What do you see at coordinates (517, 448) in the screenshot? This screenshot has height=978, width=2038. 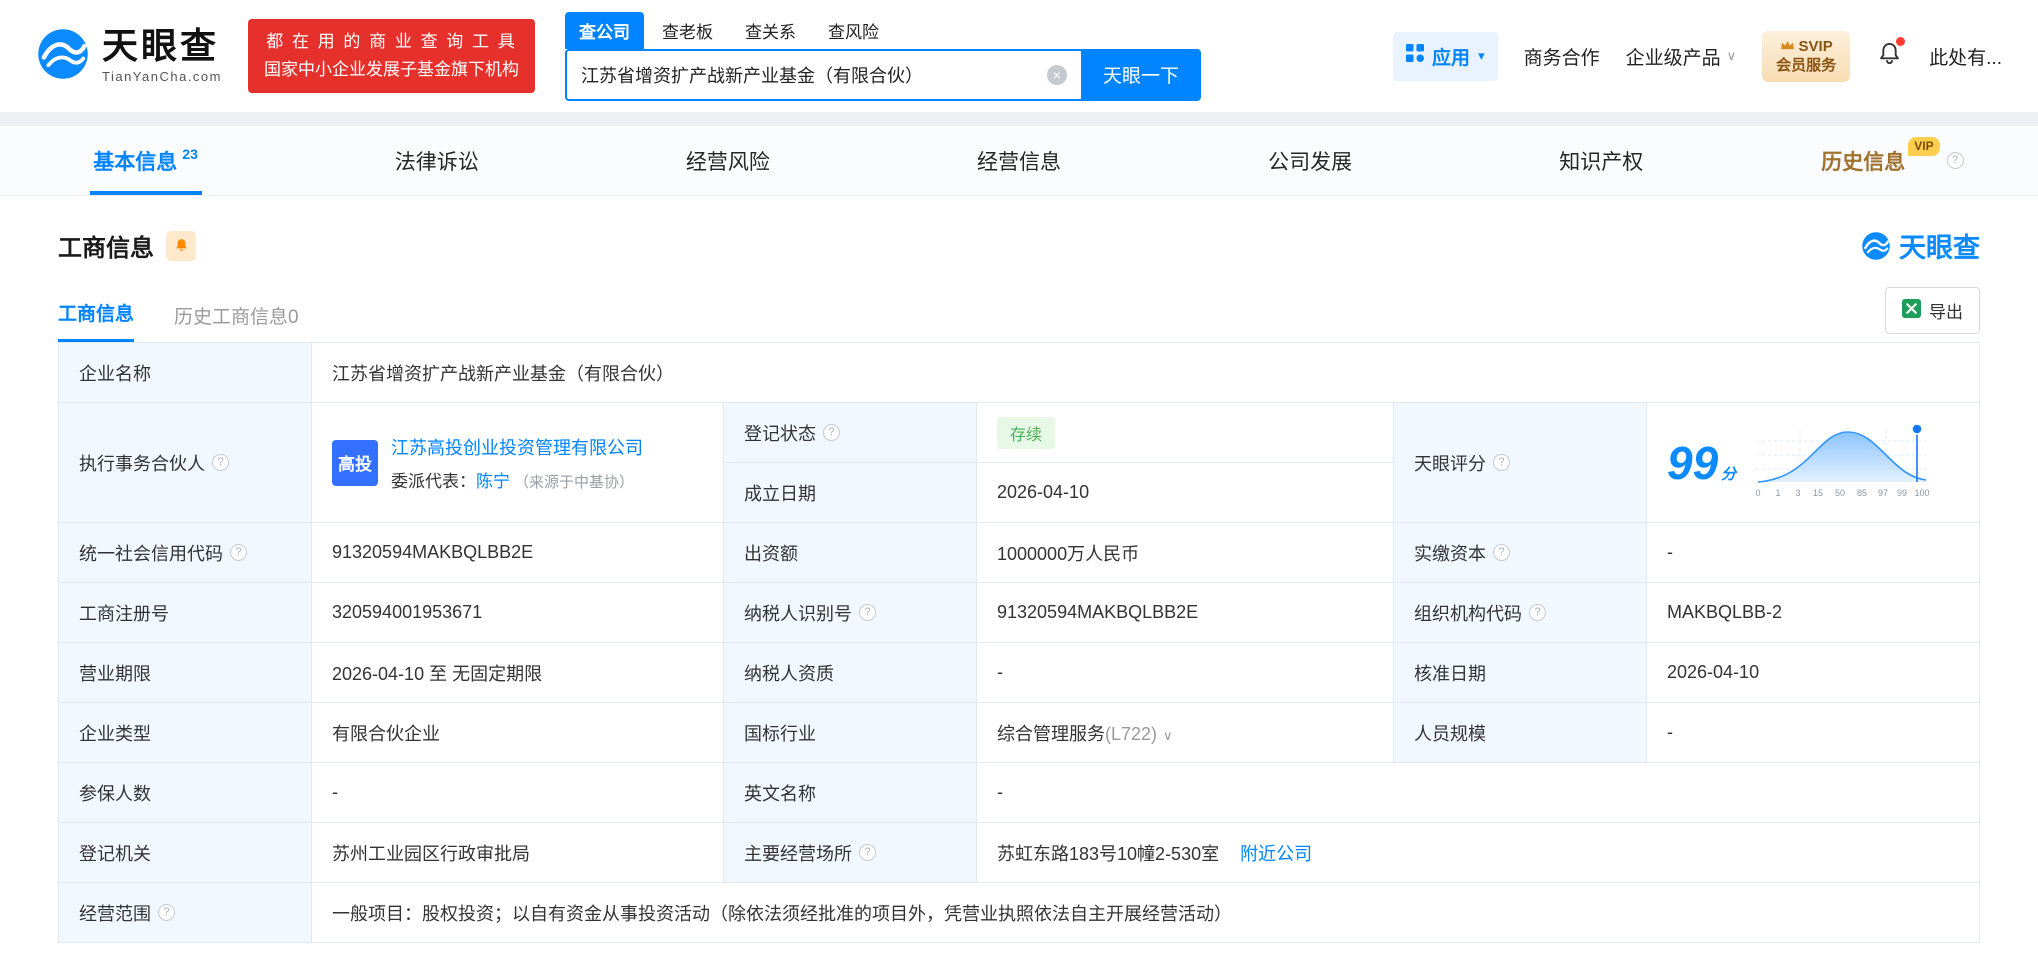 I see `partner-company-link: 江苏高投创业投资管理有限公司` at bounding box center [517, 448].